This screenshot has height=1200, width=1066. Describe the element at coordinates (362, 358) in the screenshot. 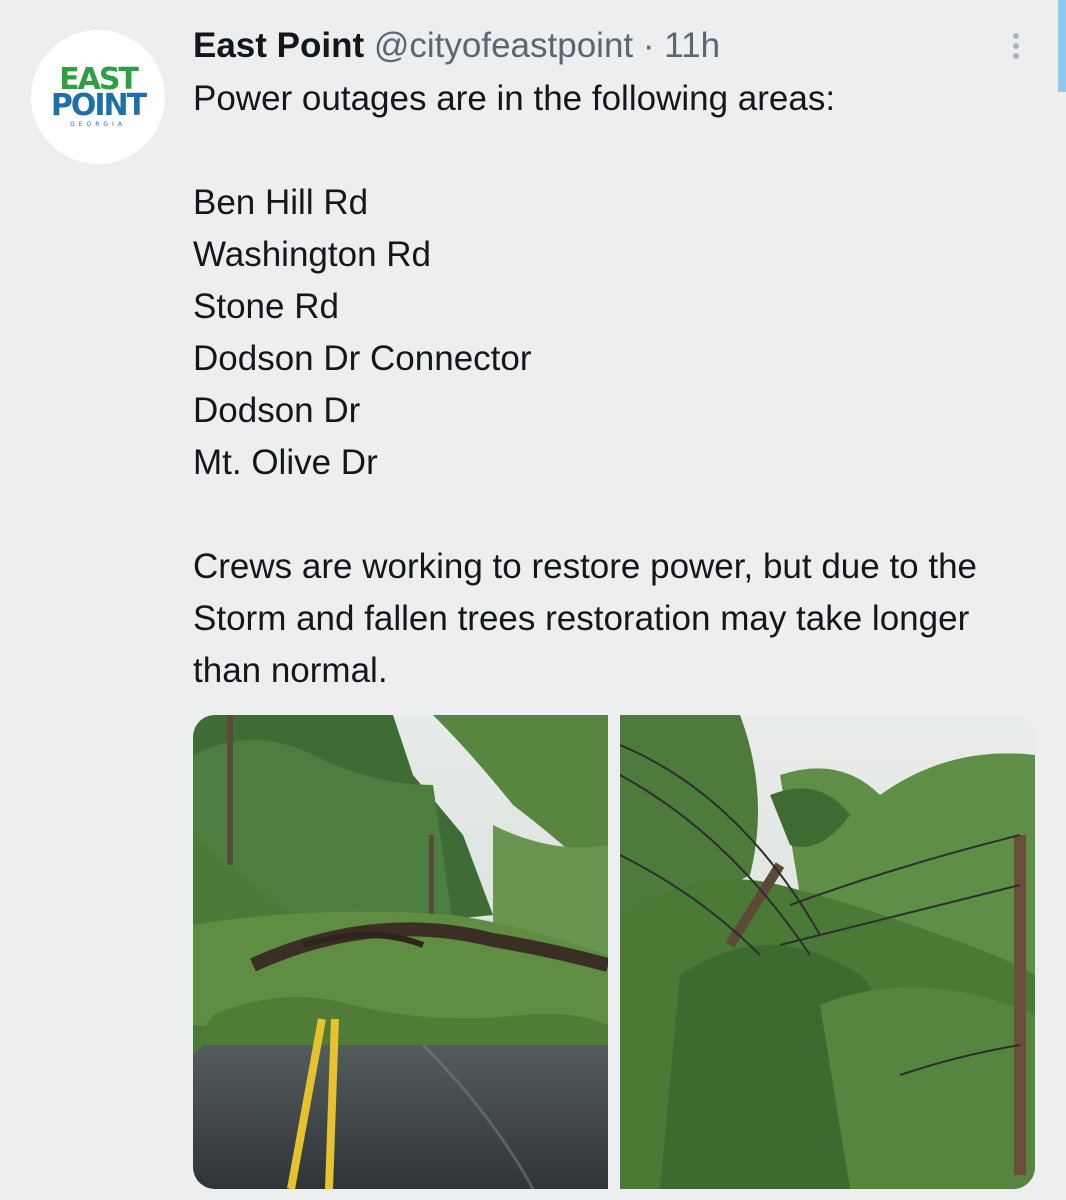

I see `street-item: Dodson Dr Connector` at that location.